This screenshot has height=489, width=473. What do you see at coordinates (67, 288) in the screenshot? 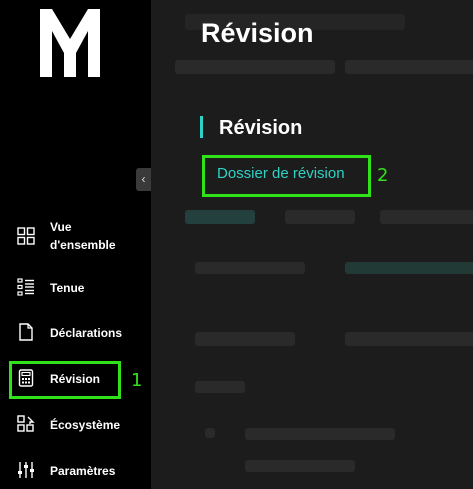
I see `sidebar-item-label: Tenue` at bounding box center [67, 288].